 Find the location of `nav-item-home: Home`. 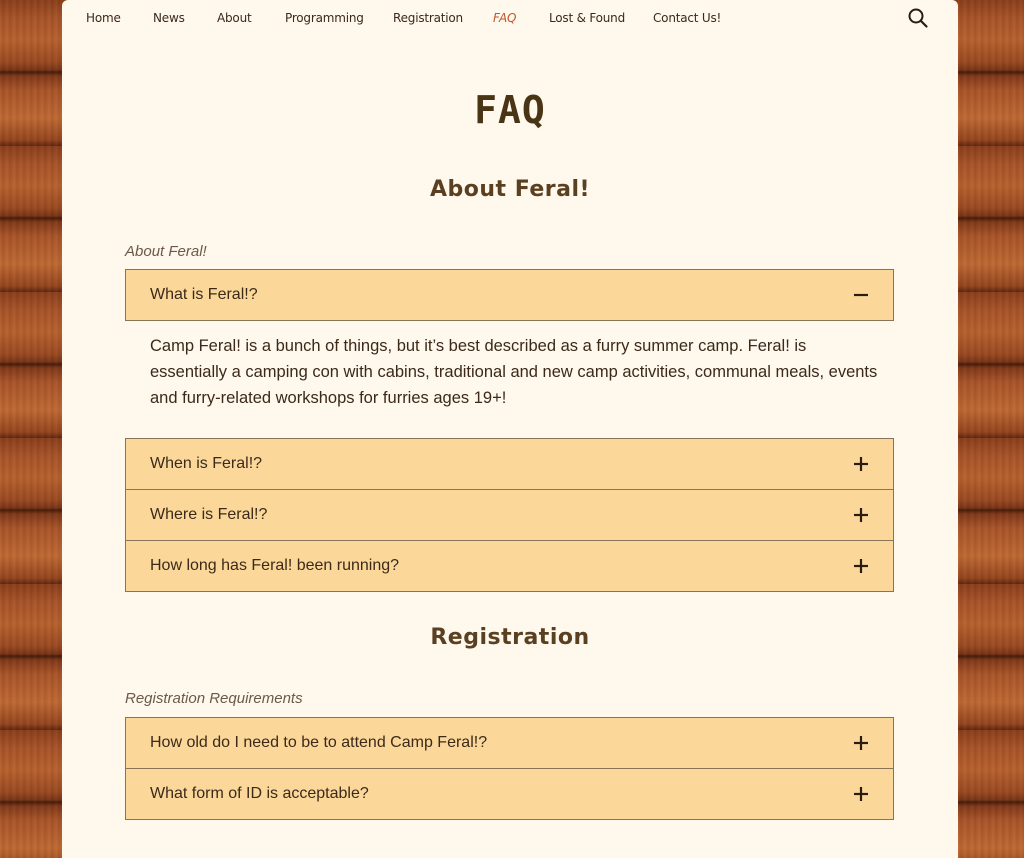

nav-item-home: Home is located at coordinates (103, 18).